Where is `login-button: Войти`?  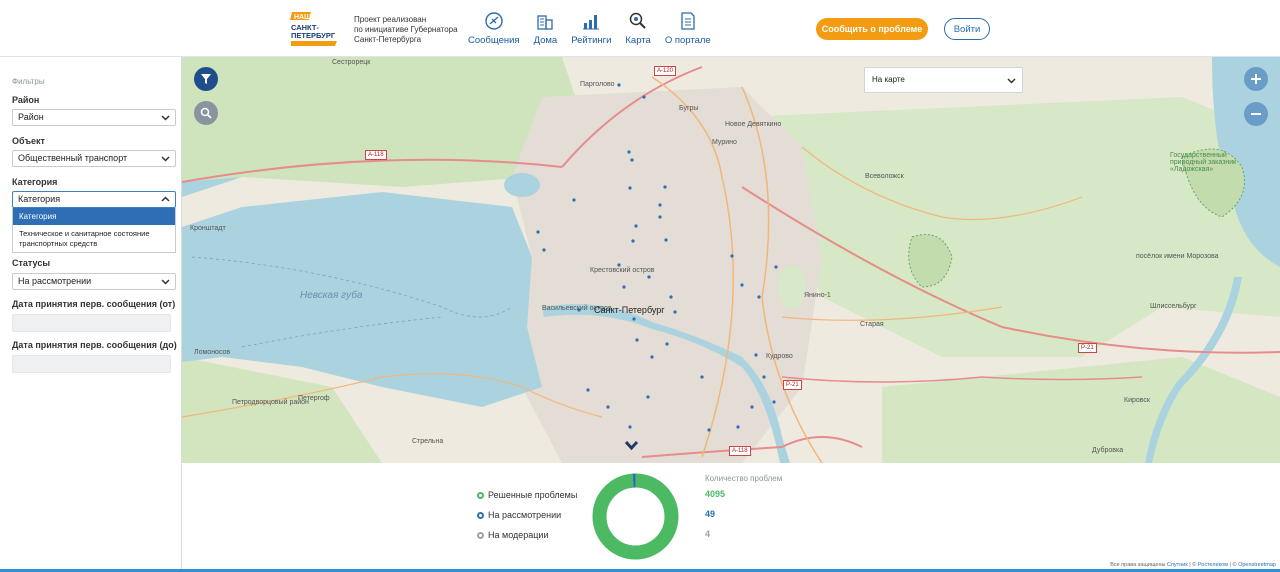
login-button: Войти is located at coordinates (967, 29).